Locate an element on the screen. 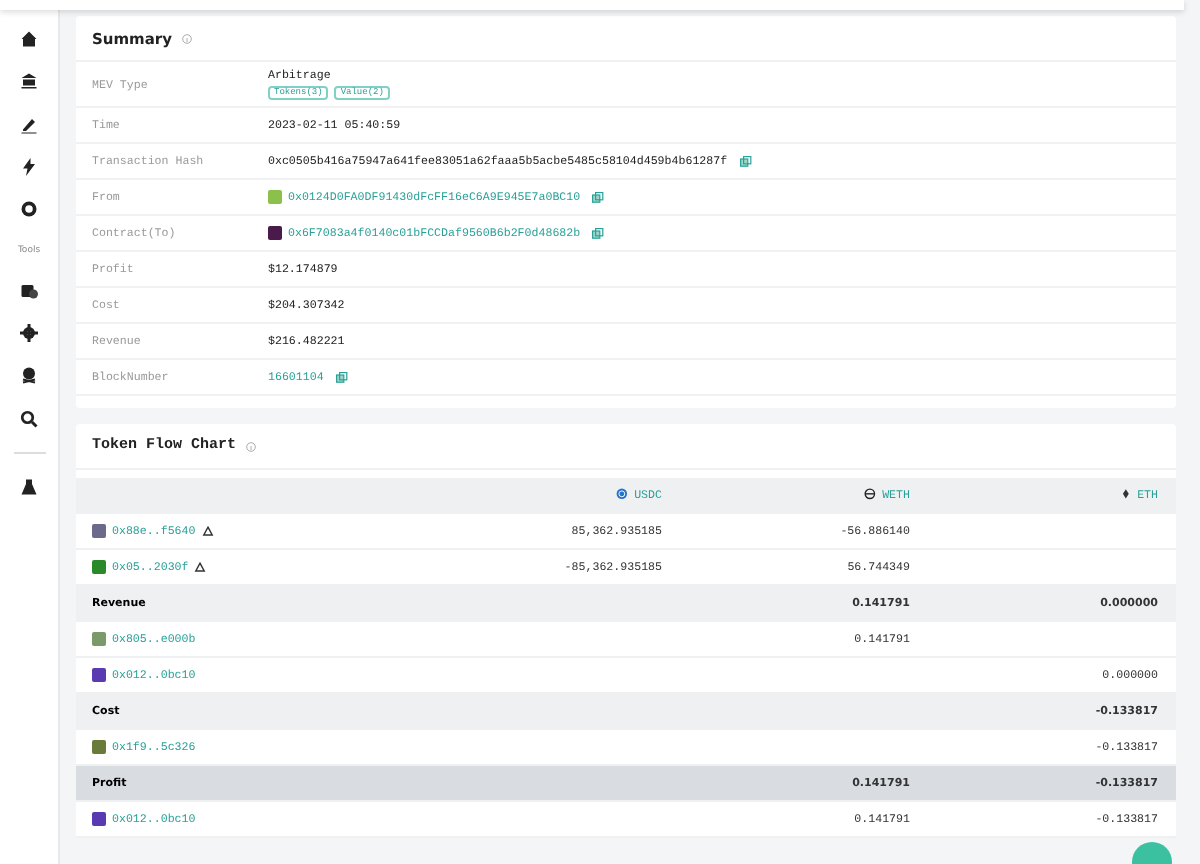 Image resolution: width=1200 pixels, height=864 pixels. bank-icon is located at coordinates (29, 81).